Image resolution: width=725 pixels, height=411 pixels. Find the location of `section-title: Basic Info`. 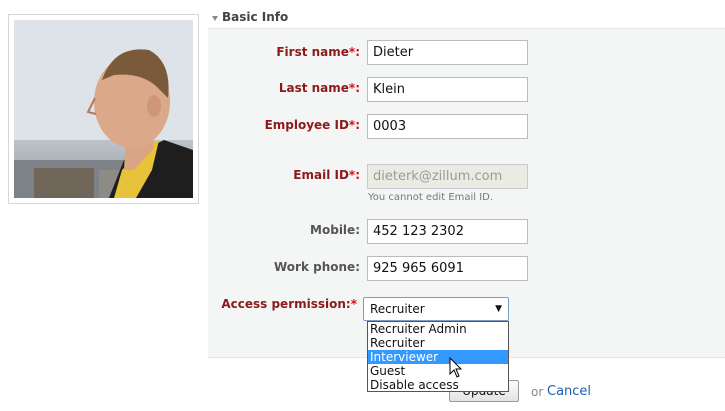

section-title: Basic Info is located at coordinates (255, 17).